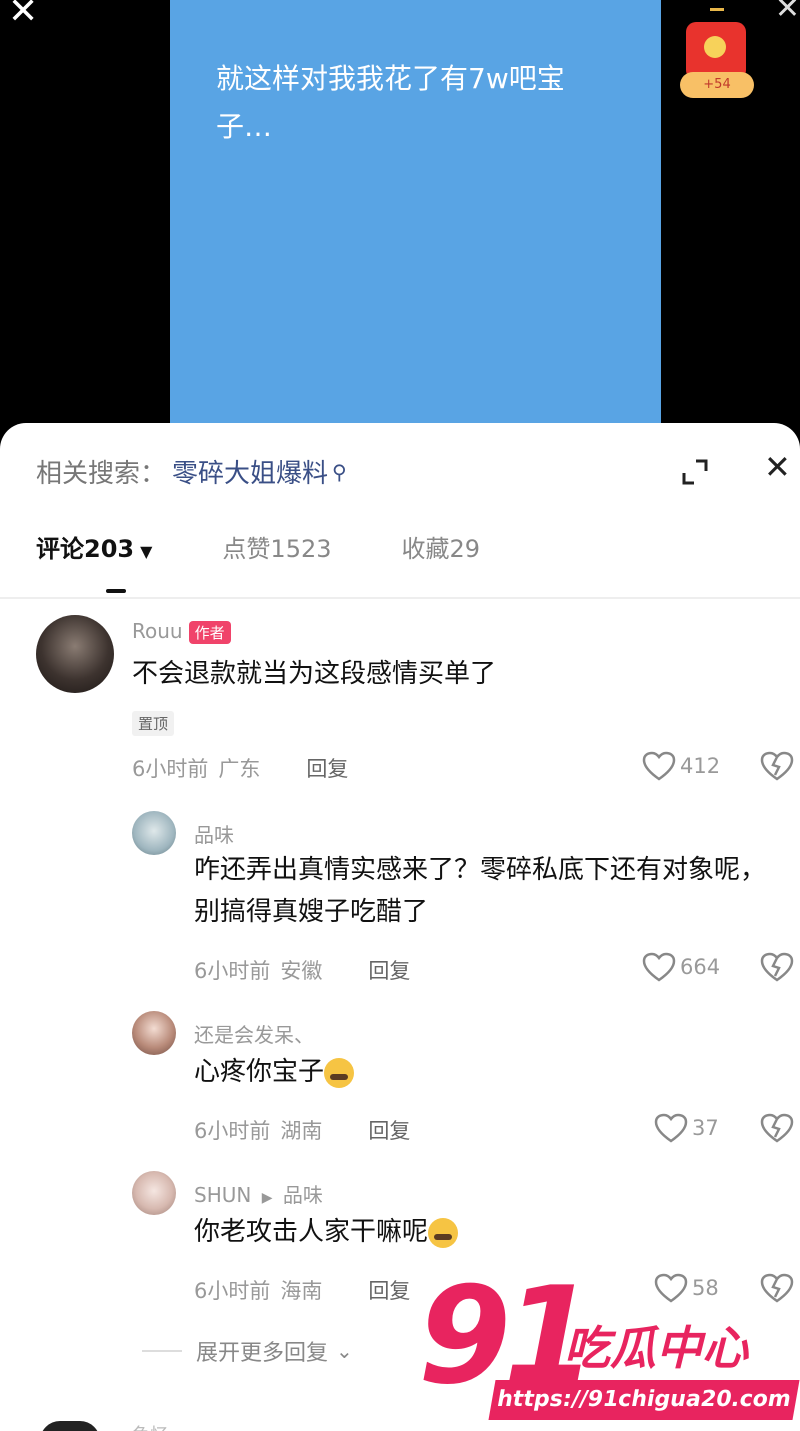 This screenshot has width=800, height=1431. What do you see at coordinates (153, 723) in the screenshot?
I see `pinned-badge: 置顶` at bounding box center [153, 723].